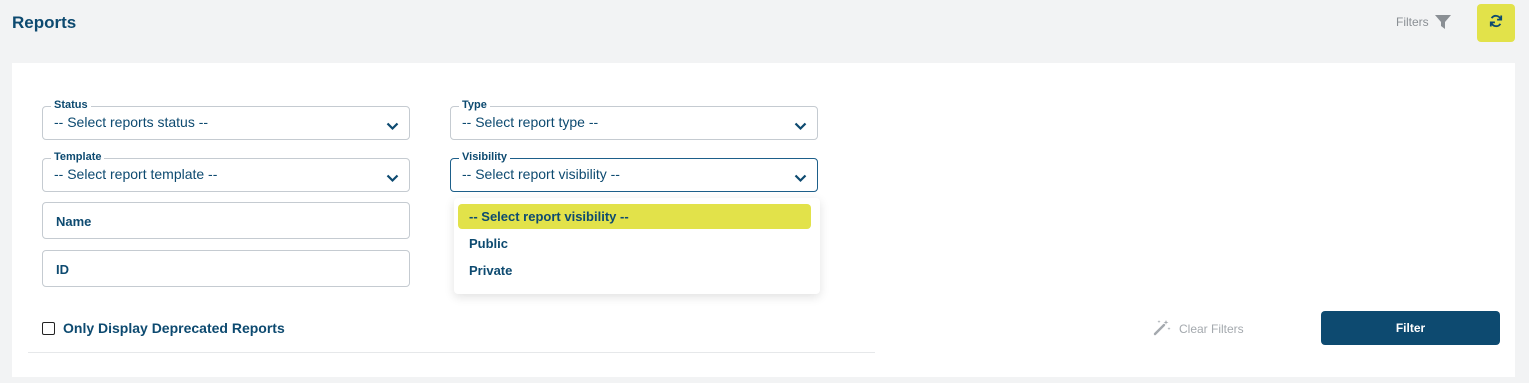 Image resolution: width=1529 pixels, height=383 pixels. What do you see at coordinates (1442, 22) in the screenshot?
I see `funnel-icon` at bounding box center [1442, 22].